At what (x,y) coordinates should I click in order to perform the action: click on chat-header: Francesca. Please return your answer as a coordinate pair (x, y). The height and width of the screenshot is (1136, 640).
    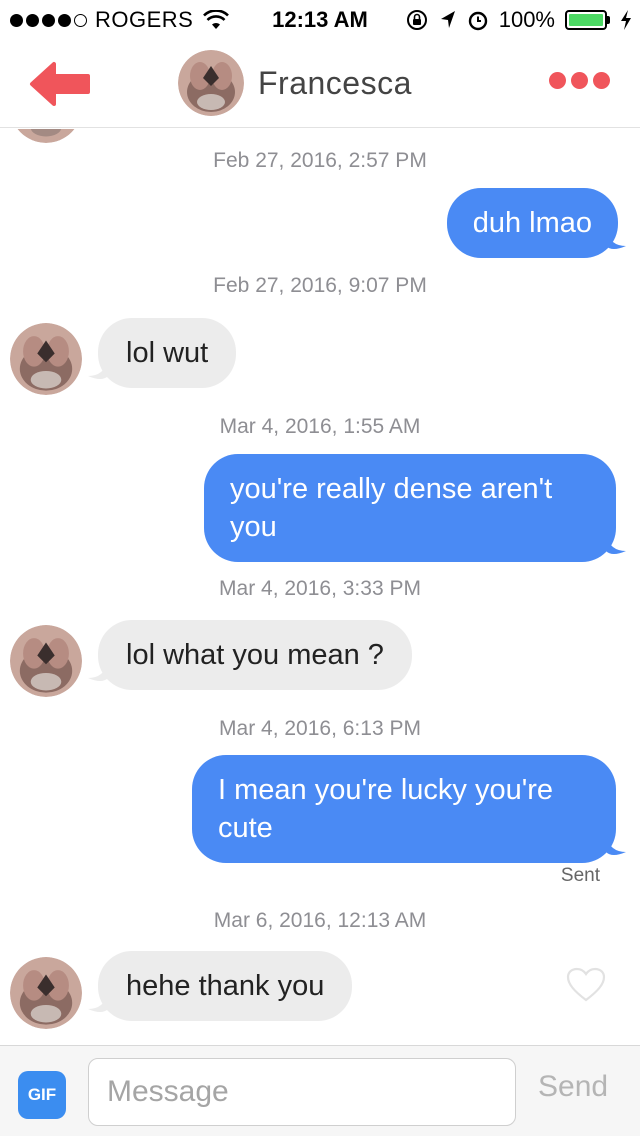
    Looking at the image, I should click on (320, 84).